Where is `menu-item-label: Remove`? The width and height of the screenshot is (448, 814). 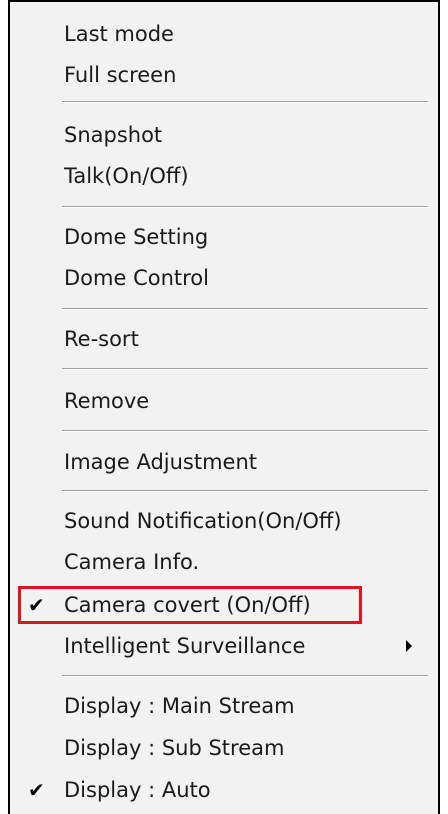
menu-item-label: Remove is located at coordinates (107, 401).